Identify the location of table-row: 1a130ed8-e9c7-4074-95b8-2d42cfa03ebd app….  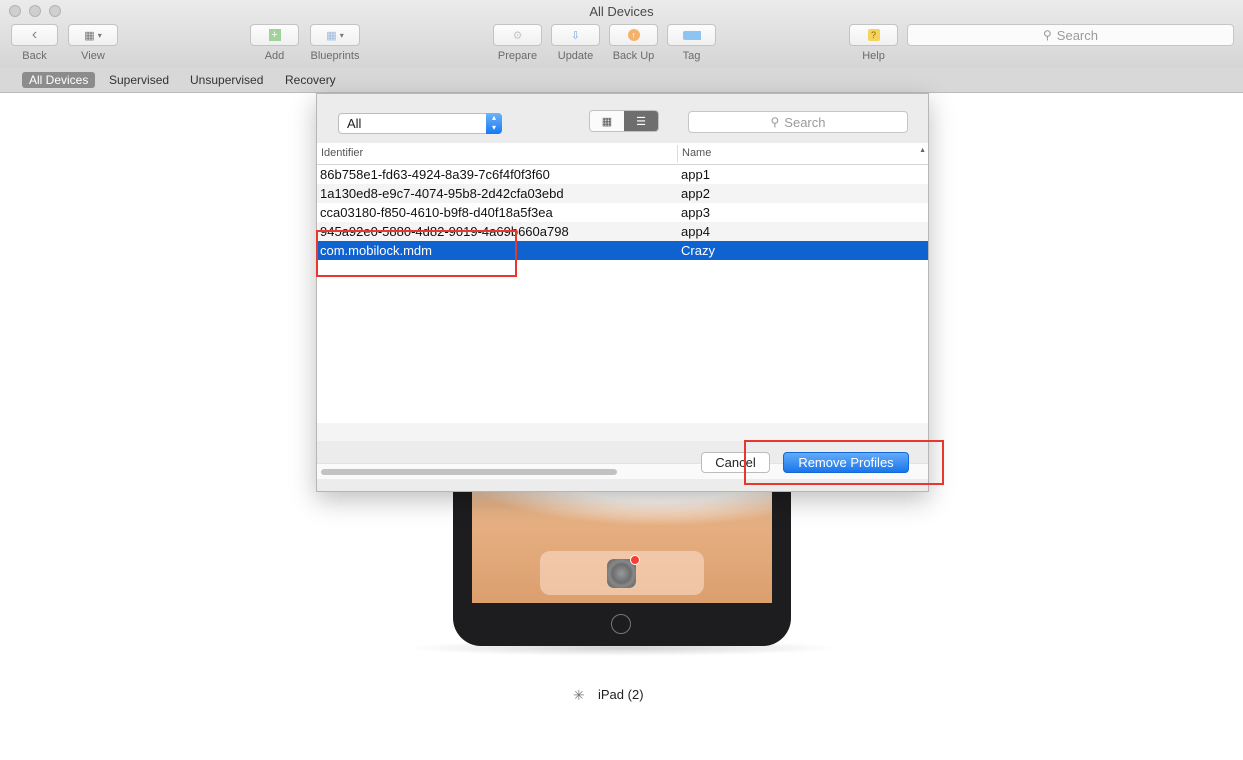
(622, 193).